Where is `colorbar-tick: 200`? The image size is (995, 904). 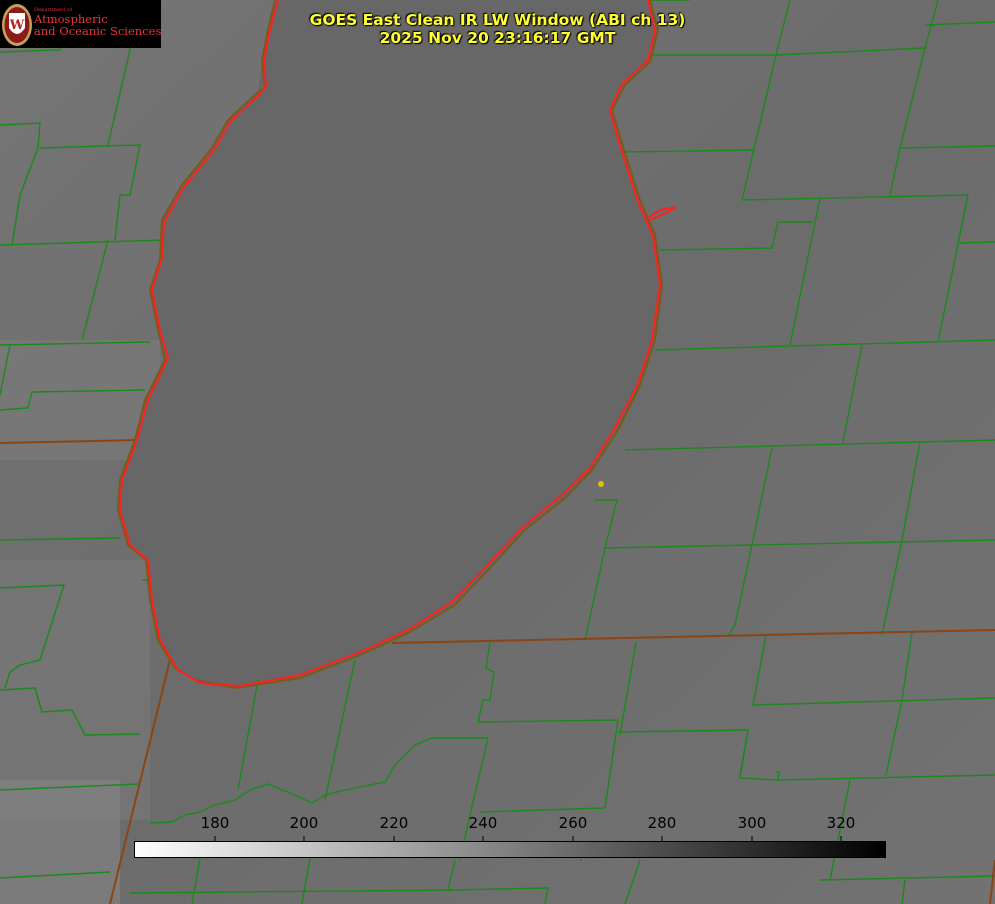 colorbar-tick: 200 is located at coordinates (304, 823).